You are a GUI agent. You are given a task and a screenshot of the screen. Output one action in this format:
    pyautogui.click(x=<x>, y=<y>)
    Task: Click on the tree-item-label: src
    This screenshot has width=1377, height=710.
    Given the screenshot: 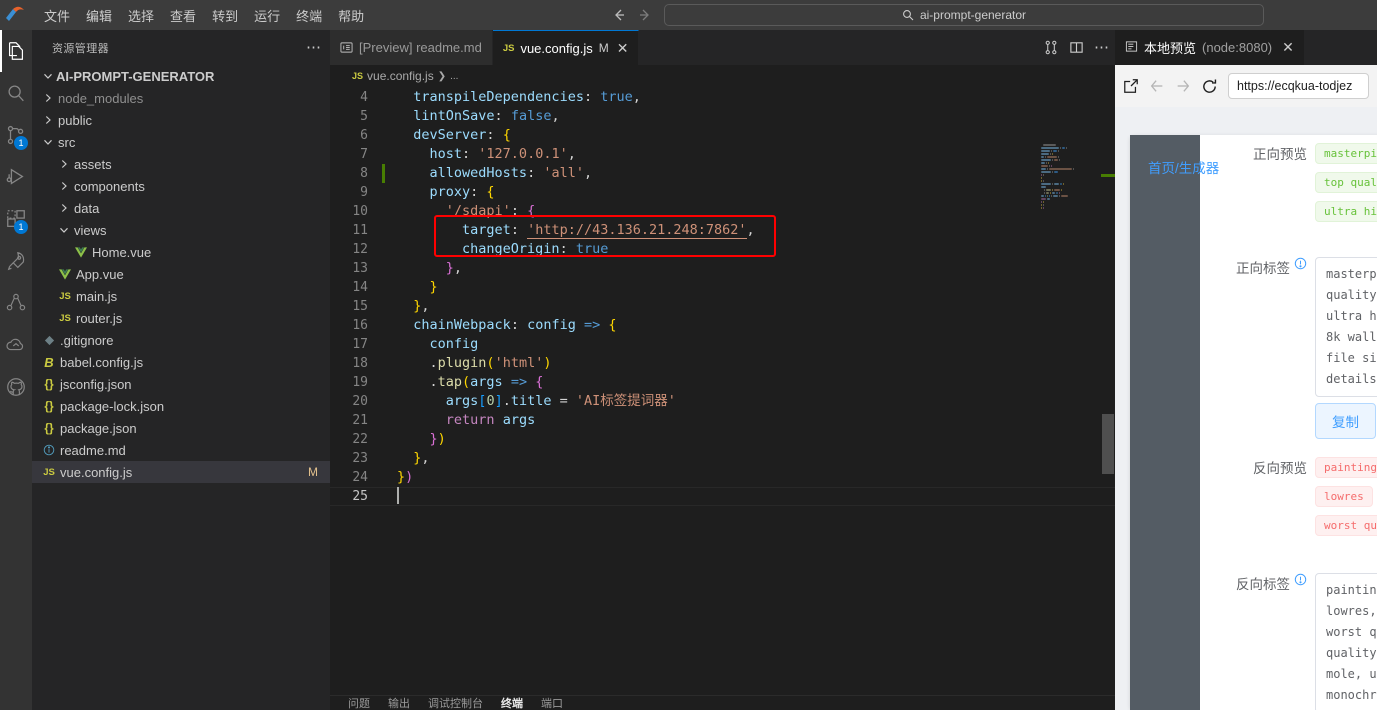 What is the action you would take?
    pyautogui.click(x=67, y=142)
    